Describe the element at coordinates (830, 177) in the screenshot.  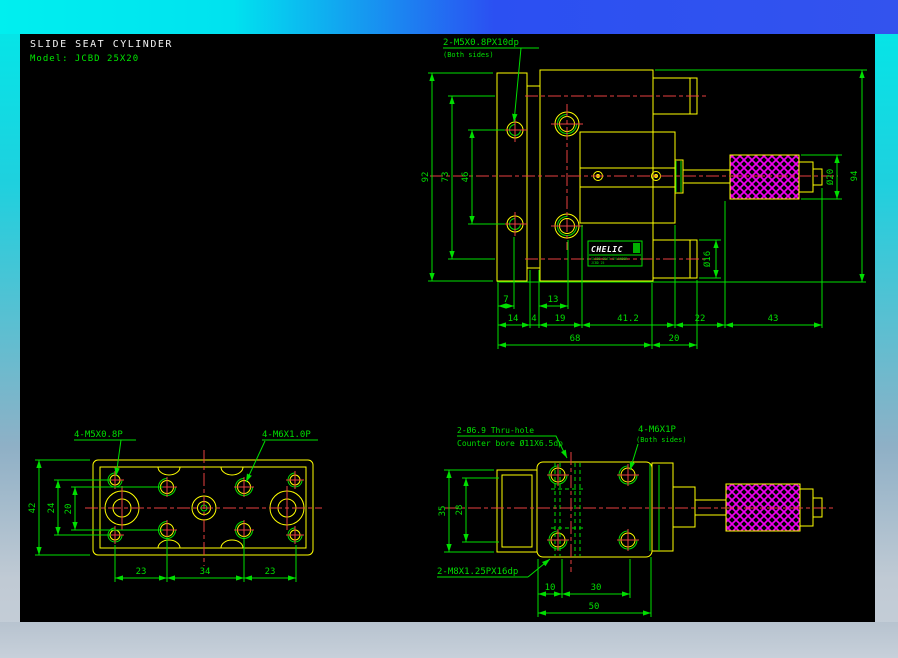
I see `dim-d20: Ø20` at that location.